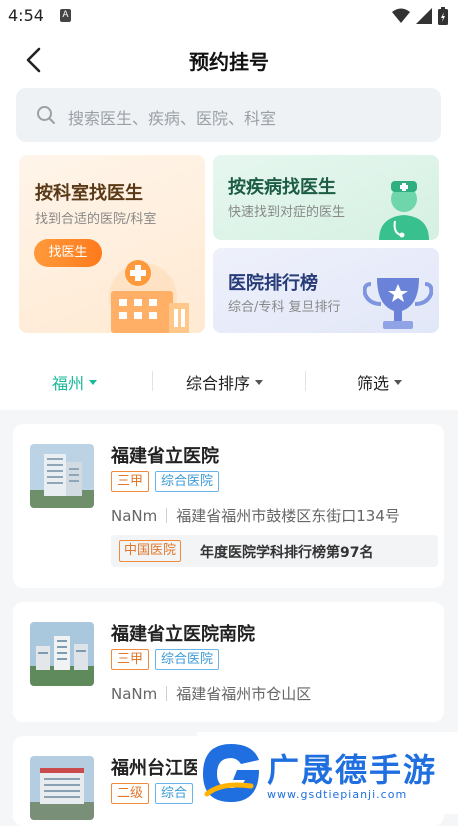 Image resolution: width=458 pixels, height=826 pixels. I want to click on card-title: 按疾病找医生, so click(282, 187).